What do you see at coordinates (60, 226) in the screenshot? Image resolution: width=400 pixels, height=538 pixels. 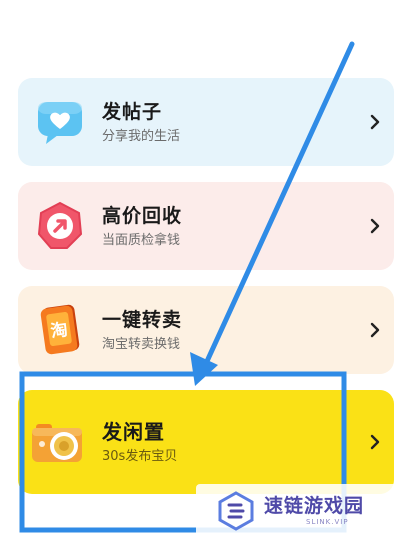 I see `recycle-arrow-icon` at bounding box center [60, 226].